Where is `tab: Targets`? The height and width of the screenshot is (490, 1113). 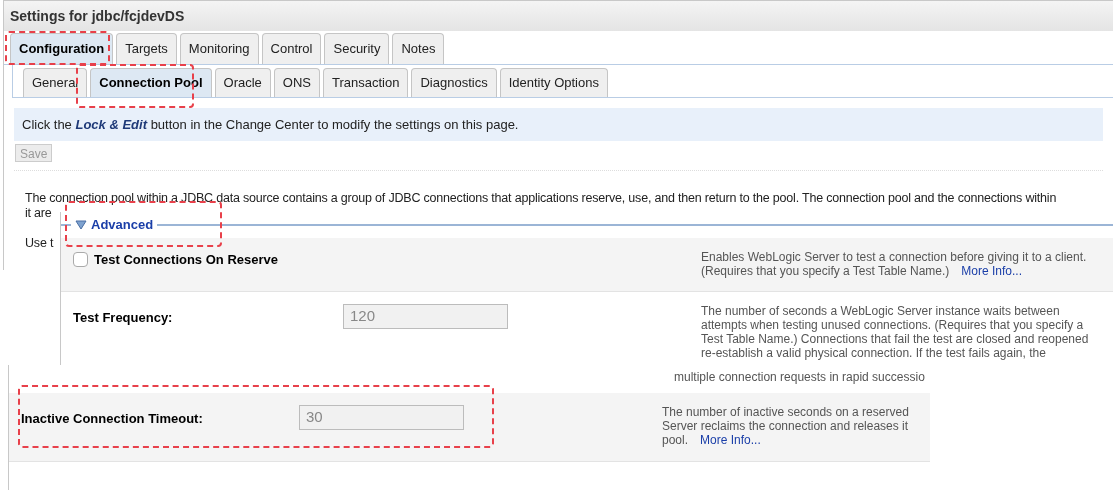
tab: Targets is located at coordinates (146, 48).